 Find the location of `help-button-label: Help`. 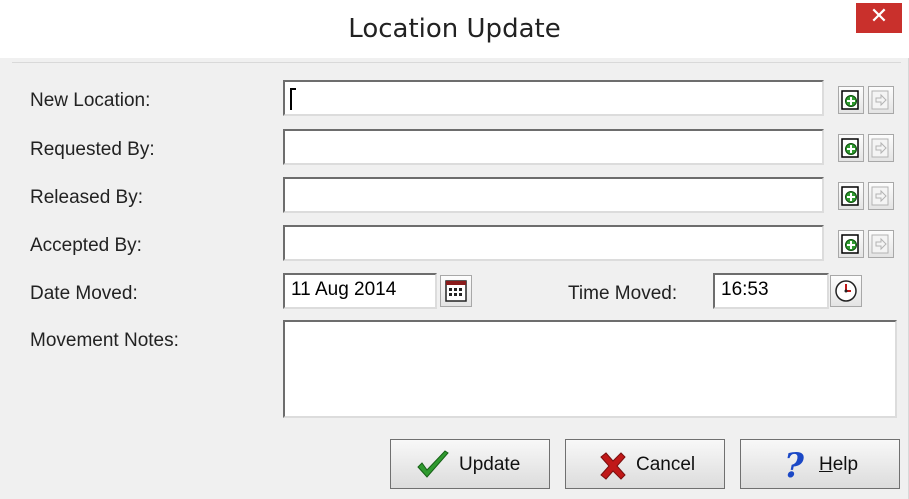

help-button-label: Help is located at coordinates (838, 465).